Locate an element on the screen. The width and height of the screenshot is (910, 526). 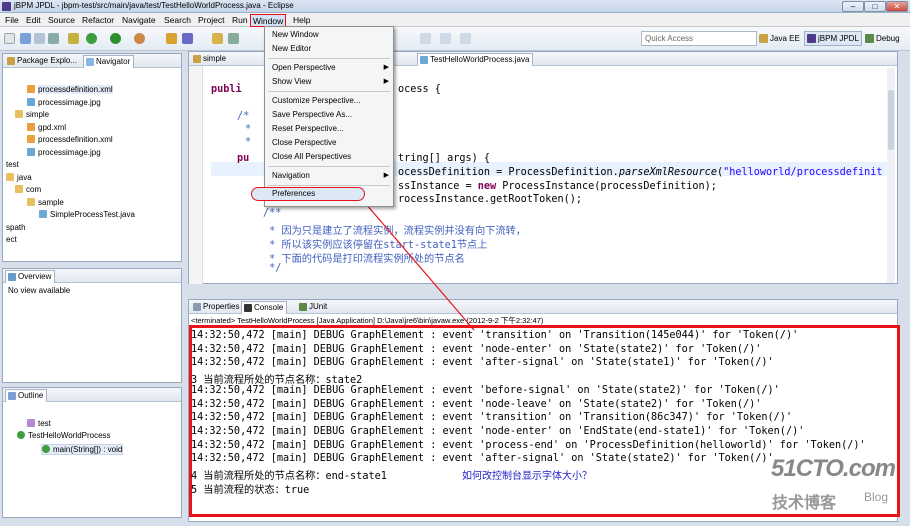
watermark-blog: Blog is located at coordinates (876, 497).